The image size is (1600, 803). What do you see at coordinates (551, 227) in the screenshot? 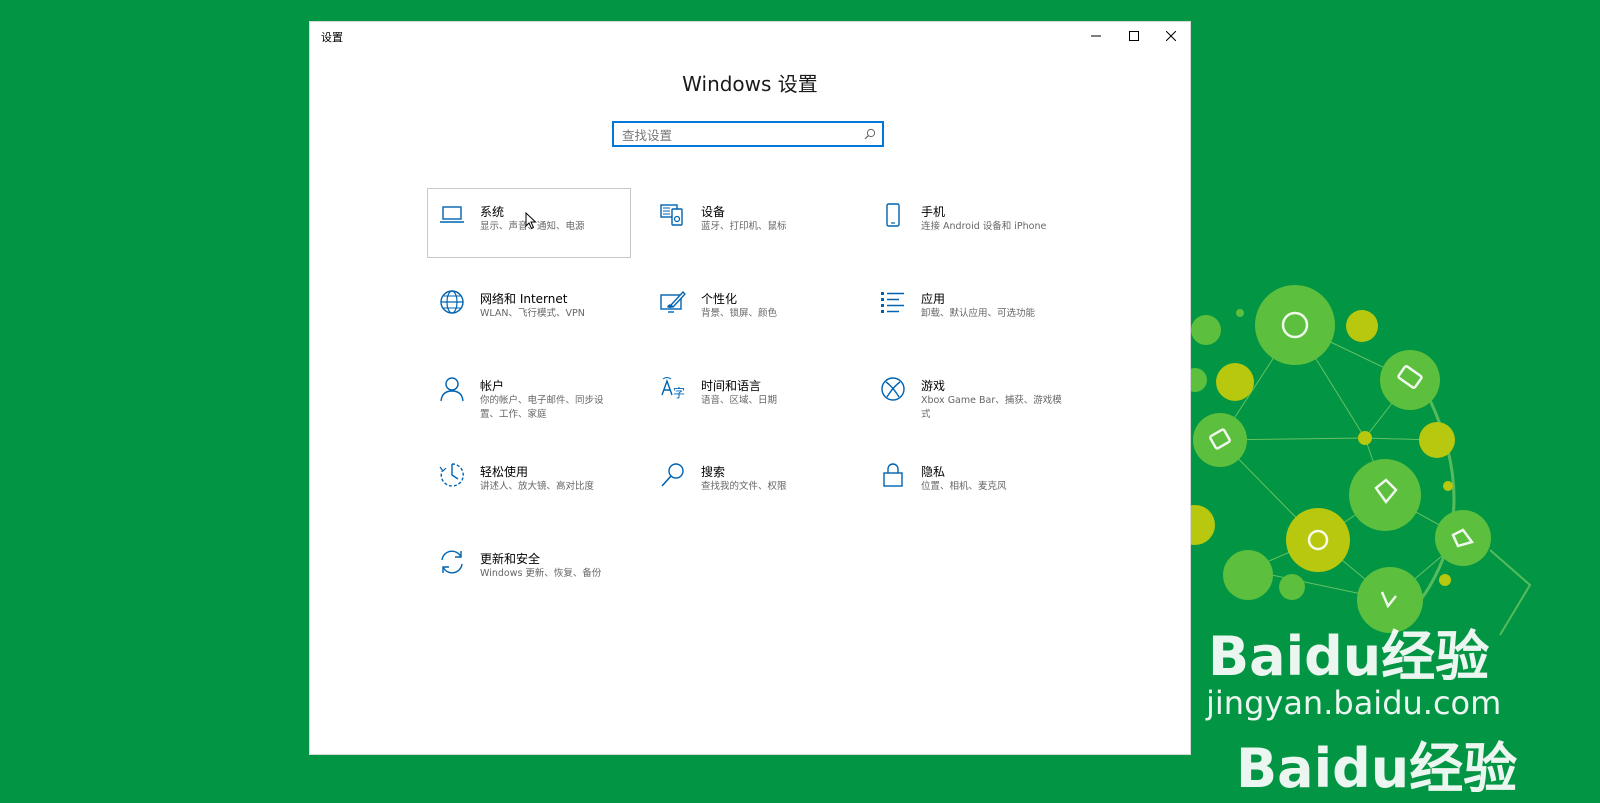
I see `tile-description: 显示、声音、通知、电源` at bounding box center [551, 227].